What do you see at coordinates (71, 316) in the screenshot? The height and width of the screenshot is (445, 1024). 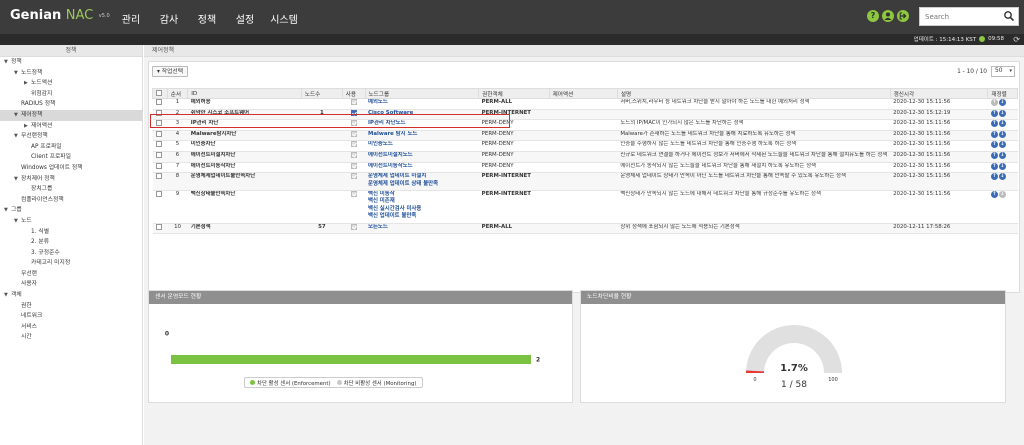 I see `sidebar-item: 네트워크` at bounding box center [71, 316].